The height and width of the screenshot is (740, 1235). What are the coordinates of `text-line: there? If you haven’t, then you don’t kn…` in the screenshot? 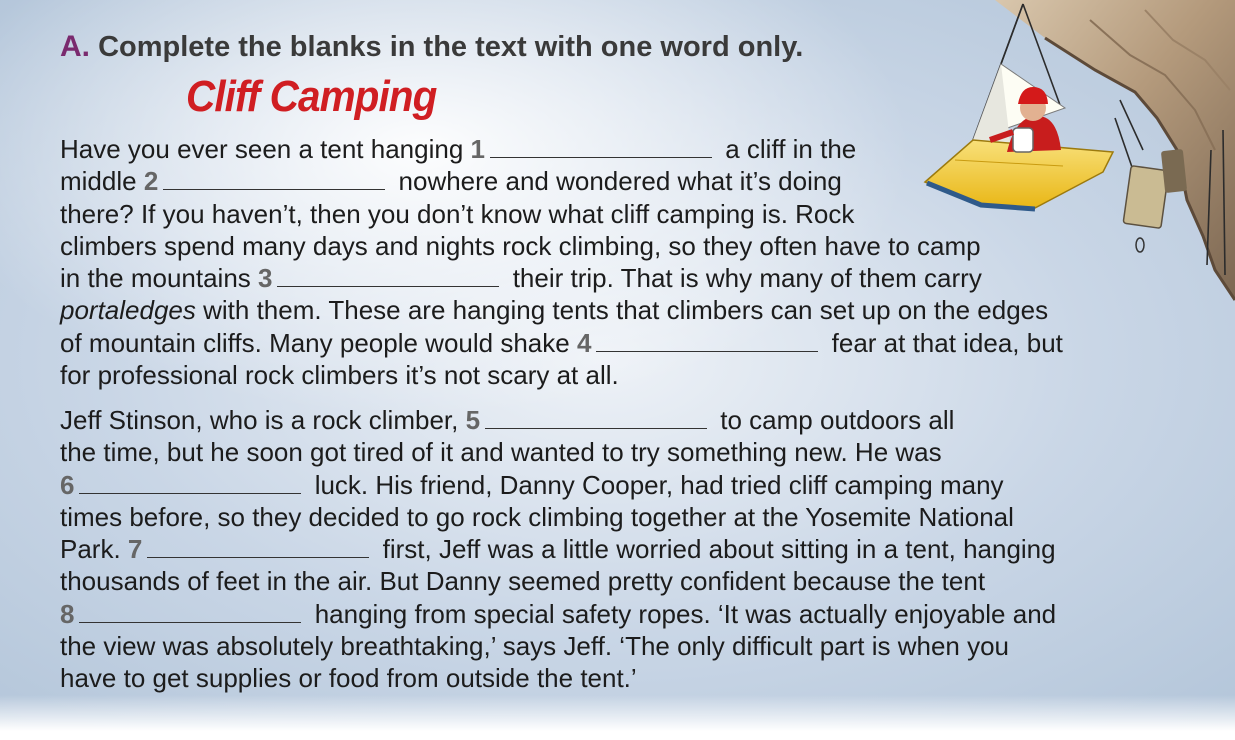 It's located at (457, 213).